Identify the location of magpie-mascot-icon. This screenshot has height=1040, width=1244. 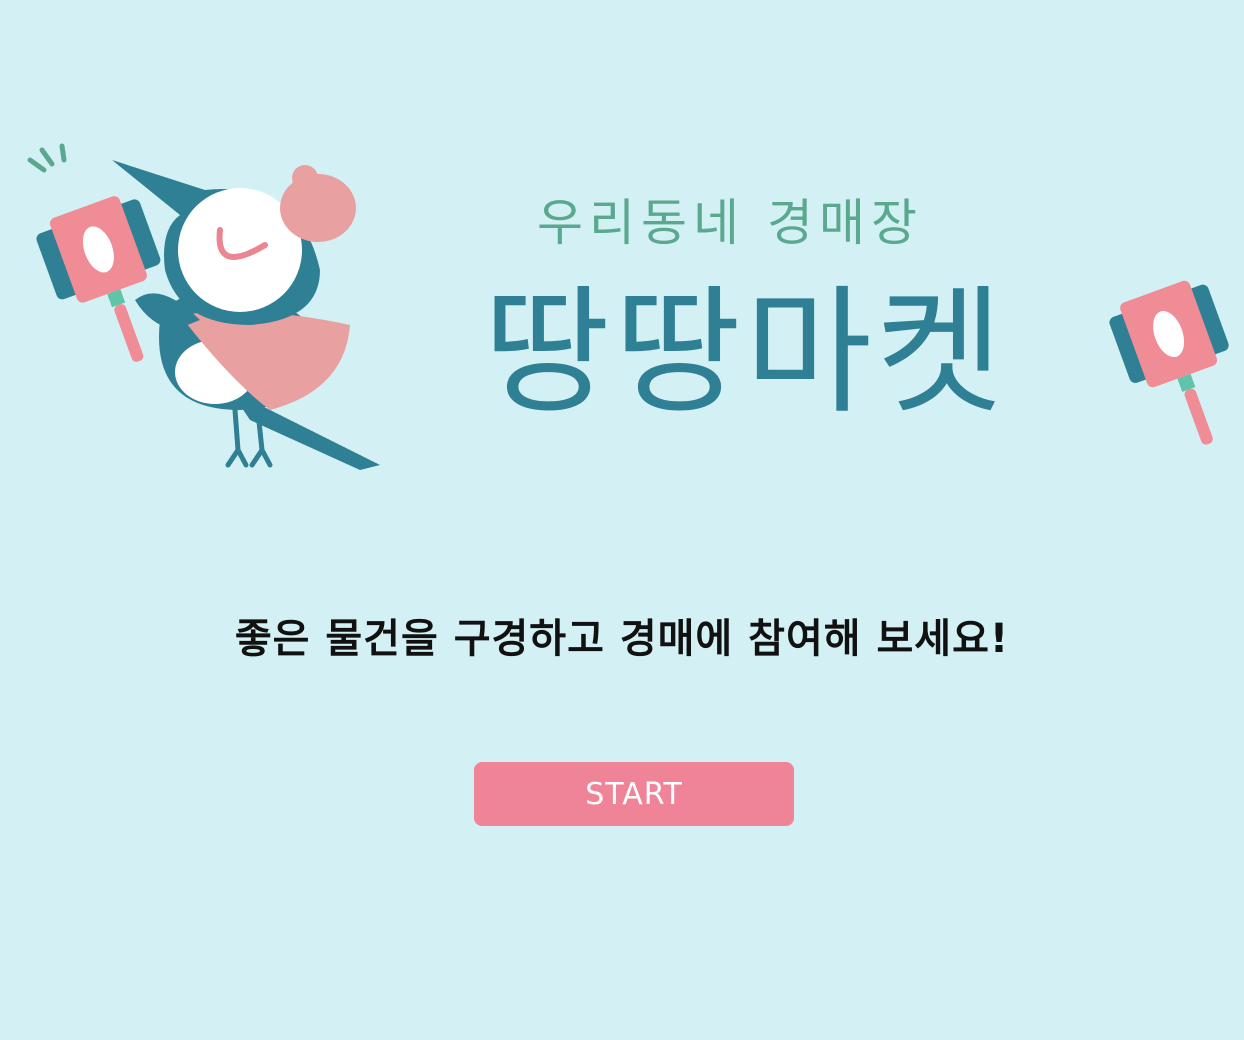
(203, 306).